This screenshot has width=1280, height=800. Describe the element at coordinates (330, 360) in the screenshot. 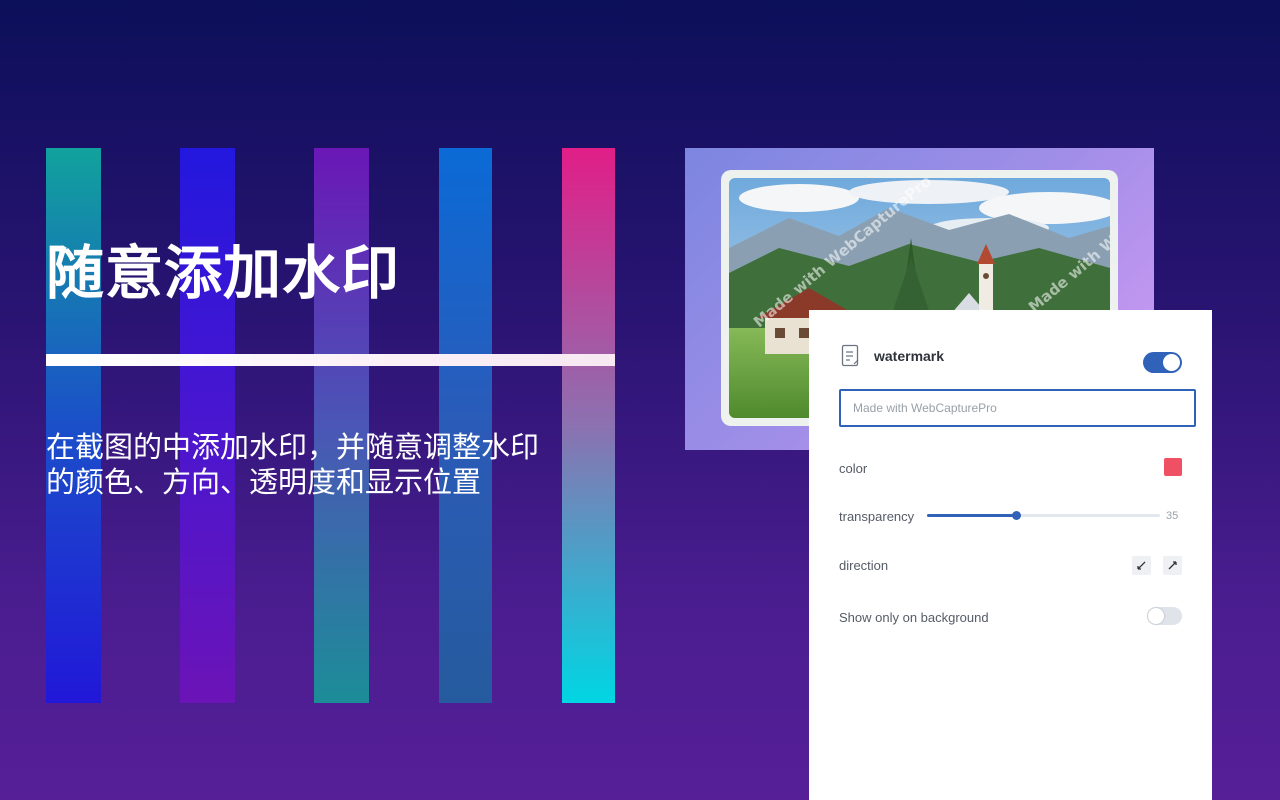

I see `hero-divider` at that location.